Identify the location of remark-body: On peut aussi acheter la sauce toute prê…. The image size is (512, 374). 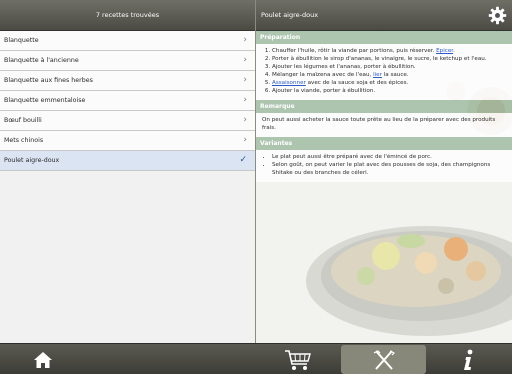
(379, 124).